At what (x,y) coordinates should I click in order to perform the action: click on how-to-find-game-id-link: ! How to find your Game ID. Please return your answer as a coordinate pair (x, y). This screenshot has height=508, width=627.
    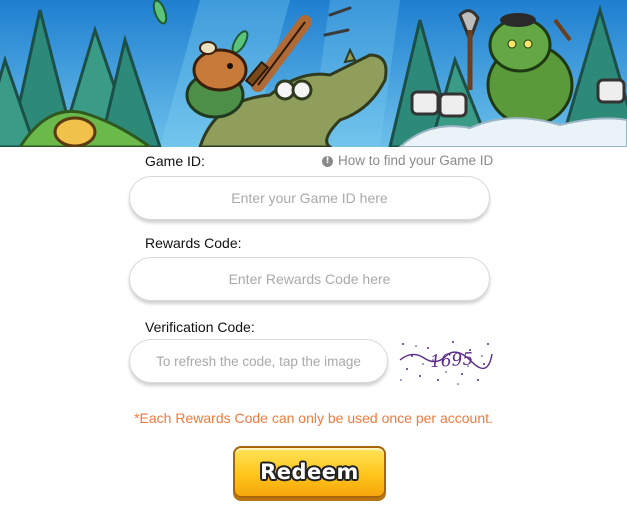
    Looking at the image, I should click on (407, 161).